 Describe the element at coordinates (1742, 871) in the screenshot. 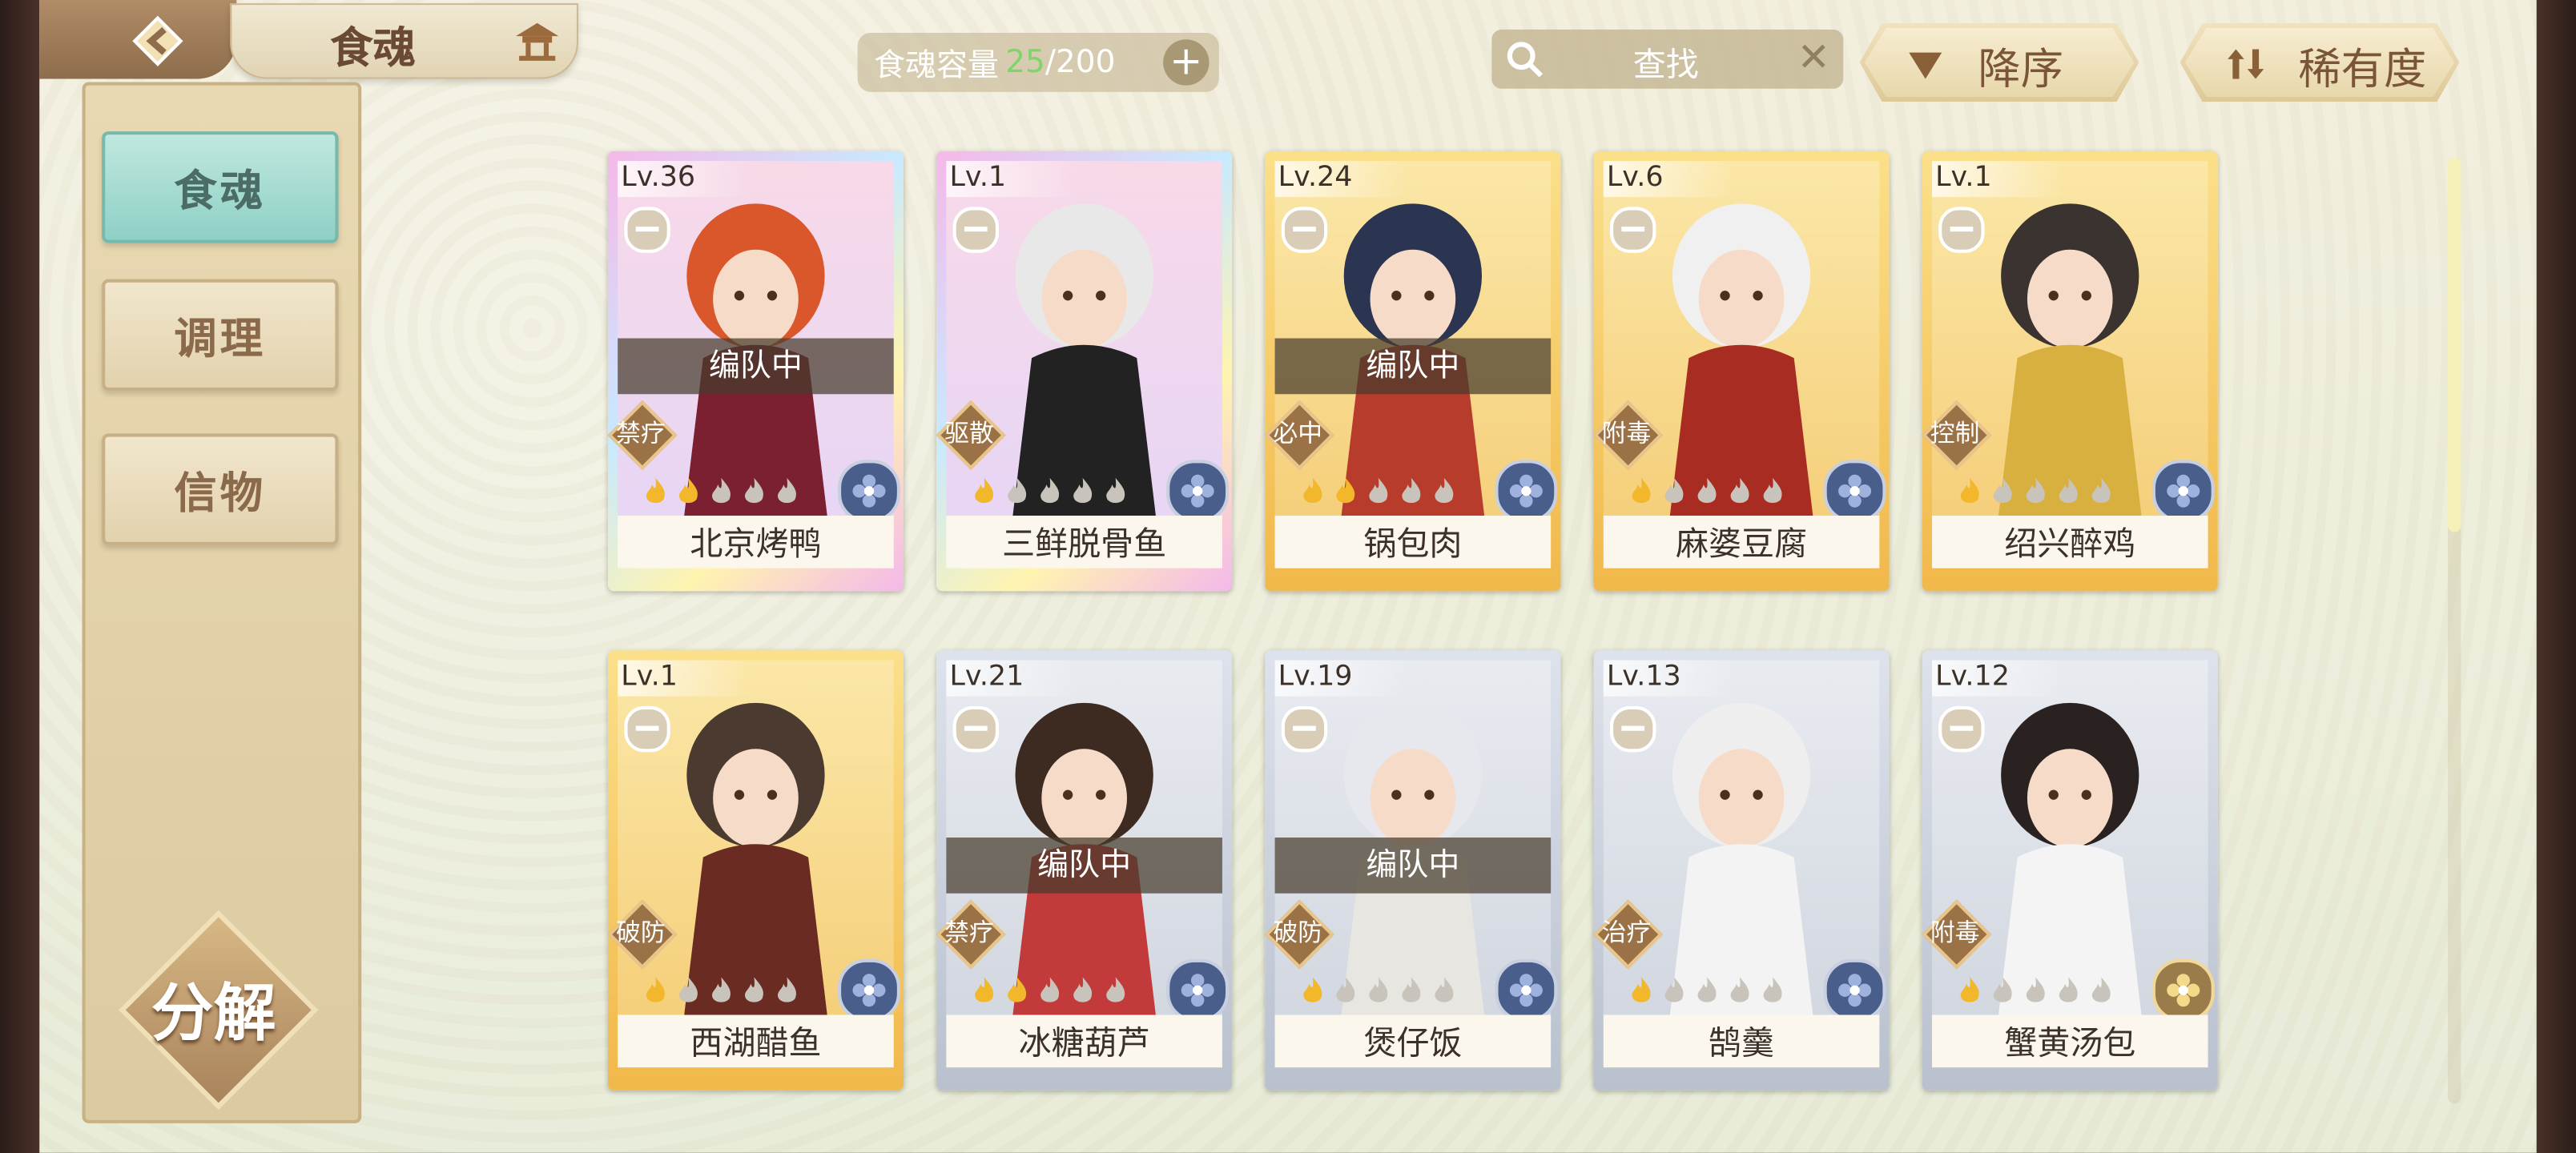

I see `food-soul-card: Lv.13 治疗 鹄羹` at that location.